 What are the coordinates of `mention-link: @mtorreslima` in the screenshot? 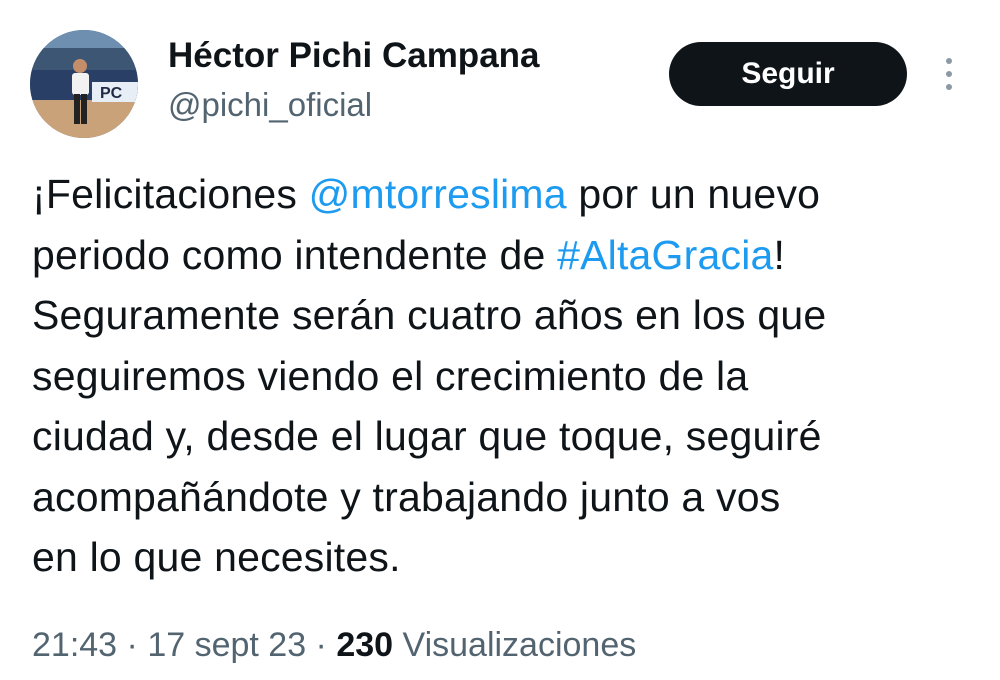 It's located at (438, 194).